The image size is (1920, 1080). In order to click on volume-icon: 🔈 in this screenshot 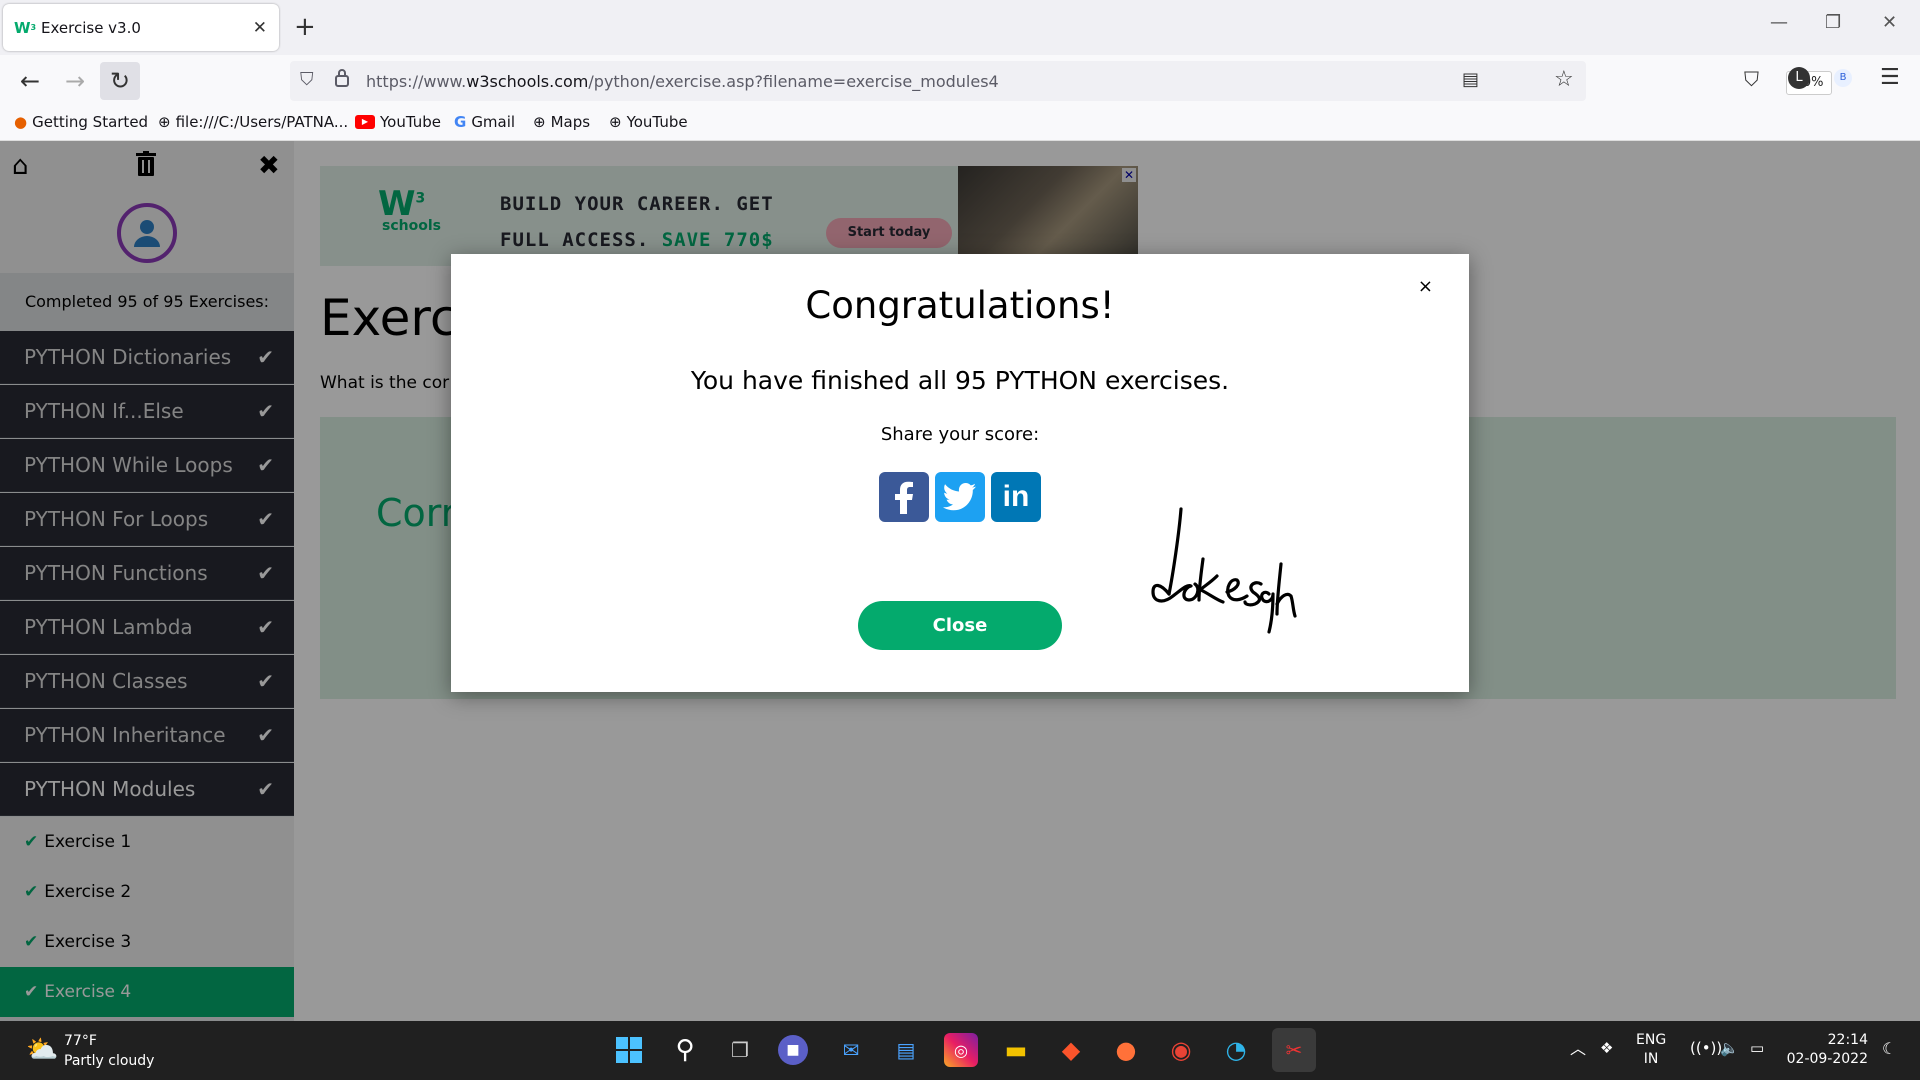, I will do `click(1729, 1048)`.